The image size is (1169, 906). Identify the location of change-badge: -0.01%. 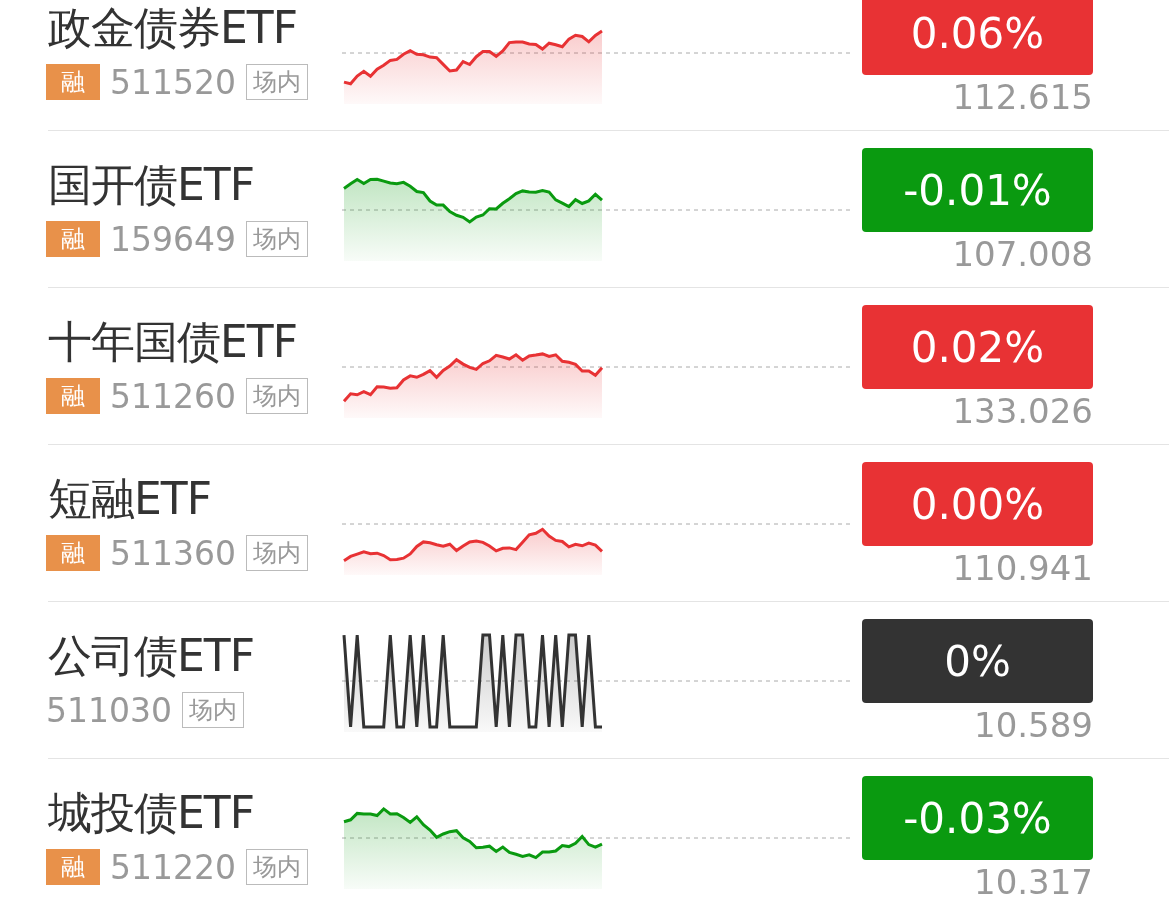
(977, 190).